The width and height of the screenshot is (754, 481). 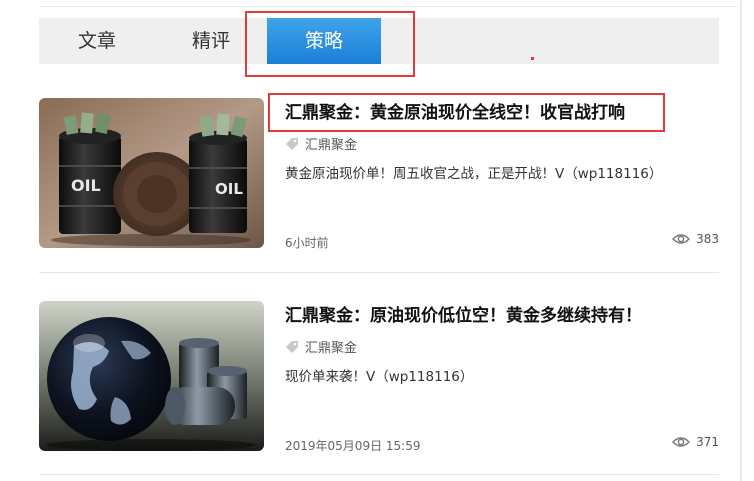 I want to click on category-tab-bar: 文章 精评 策略, so click(x=379, y=41).